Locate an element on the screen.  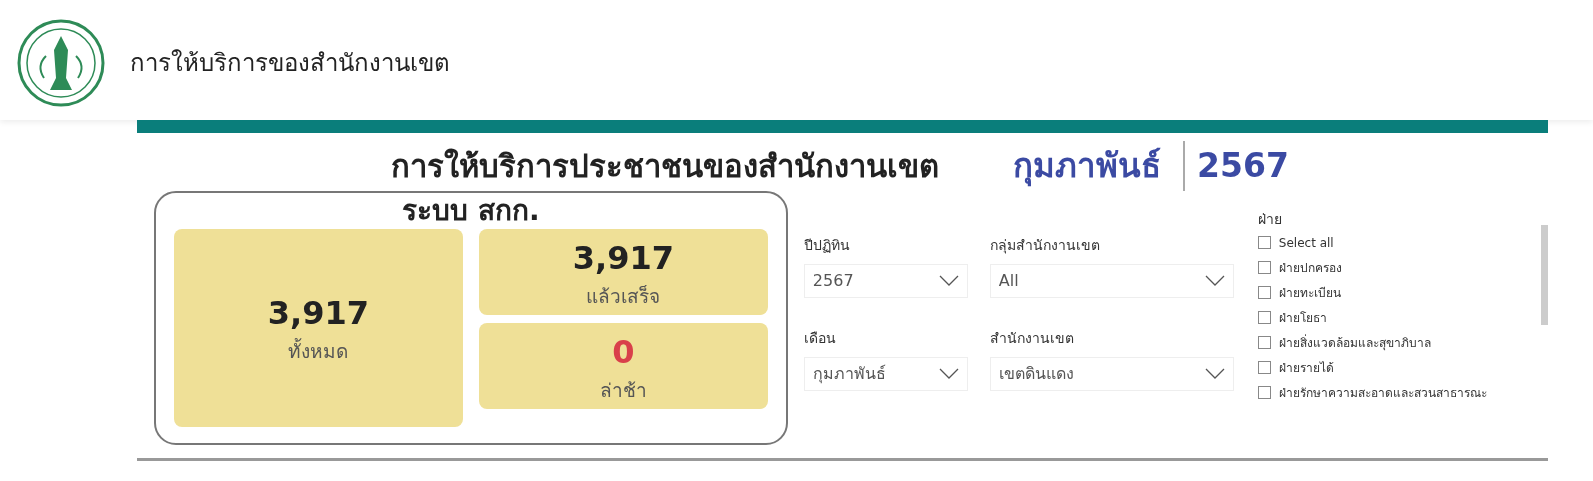
option-label: ฝ่ายสิ่งแวดล้อมและสุขาภิบาล is located at coordinates (1354, 342).